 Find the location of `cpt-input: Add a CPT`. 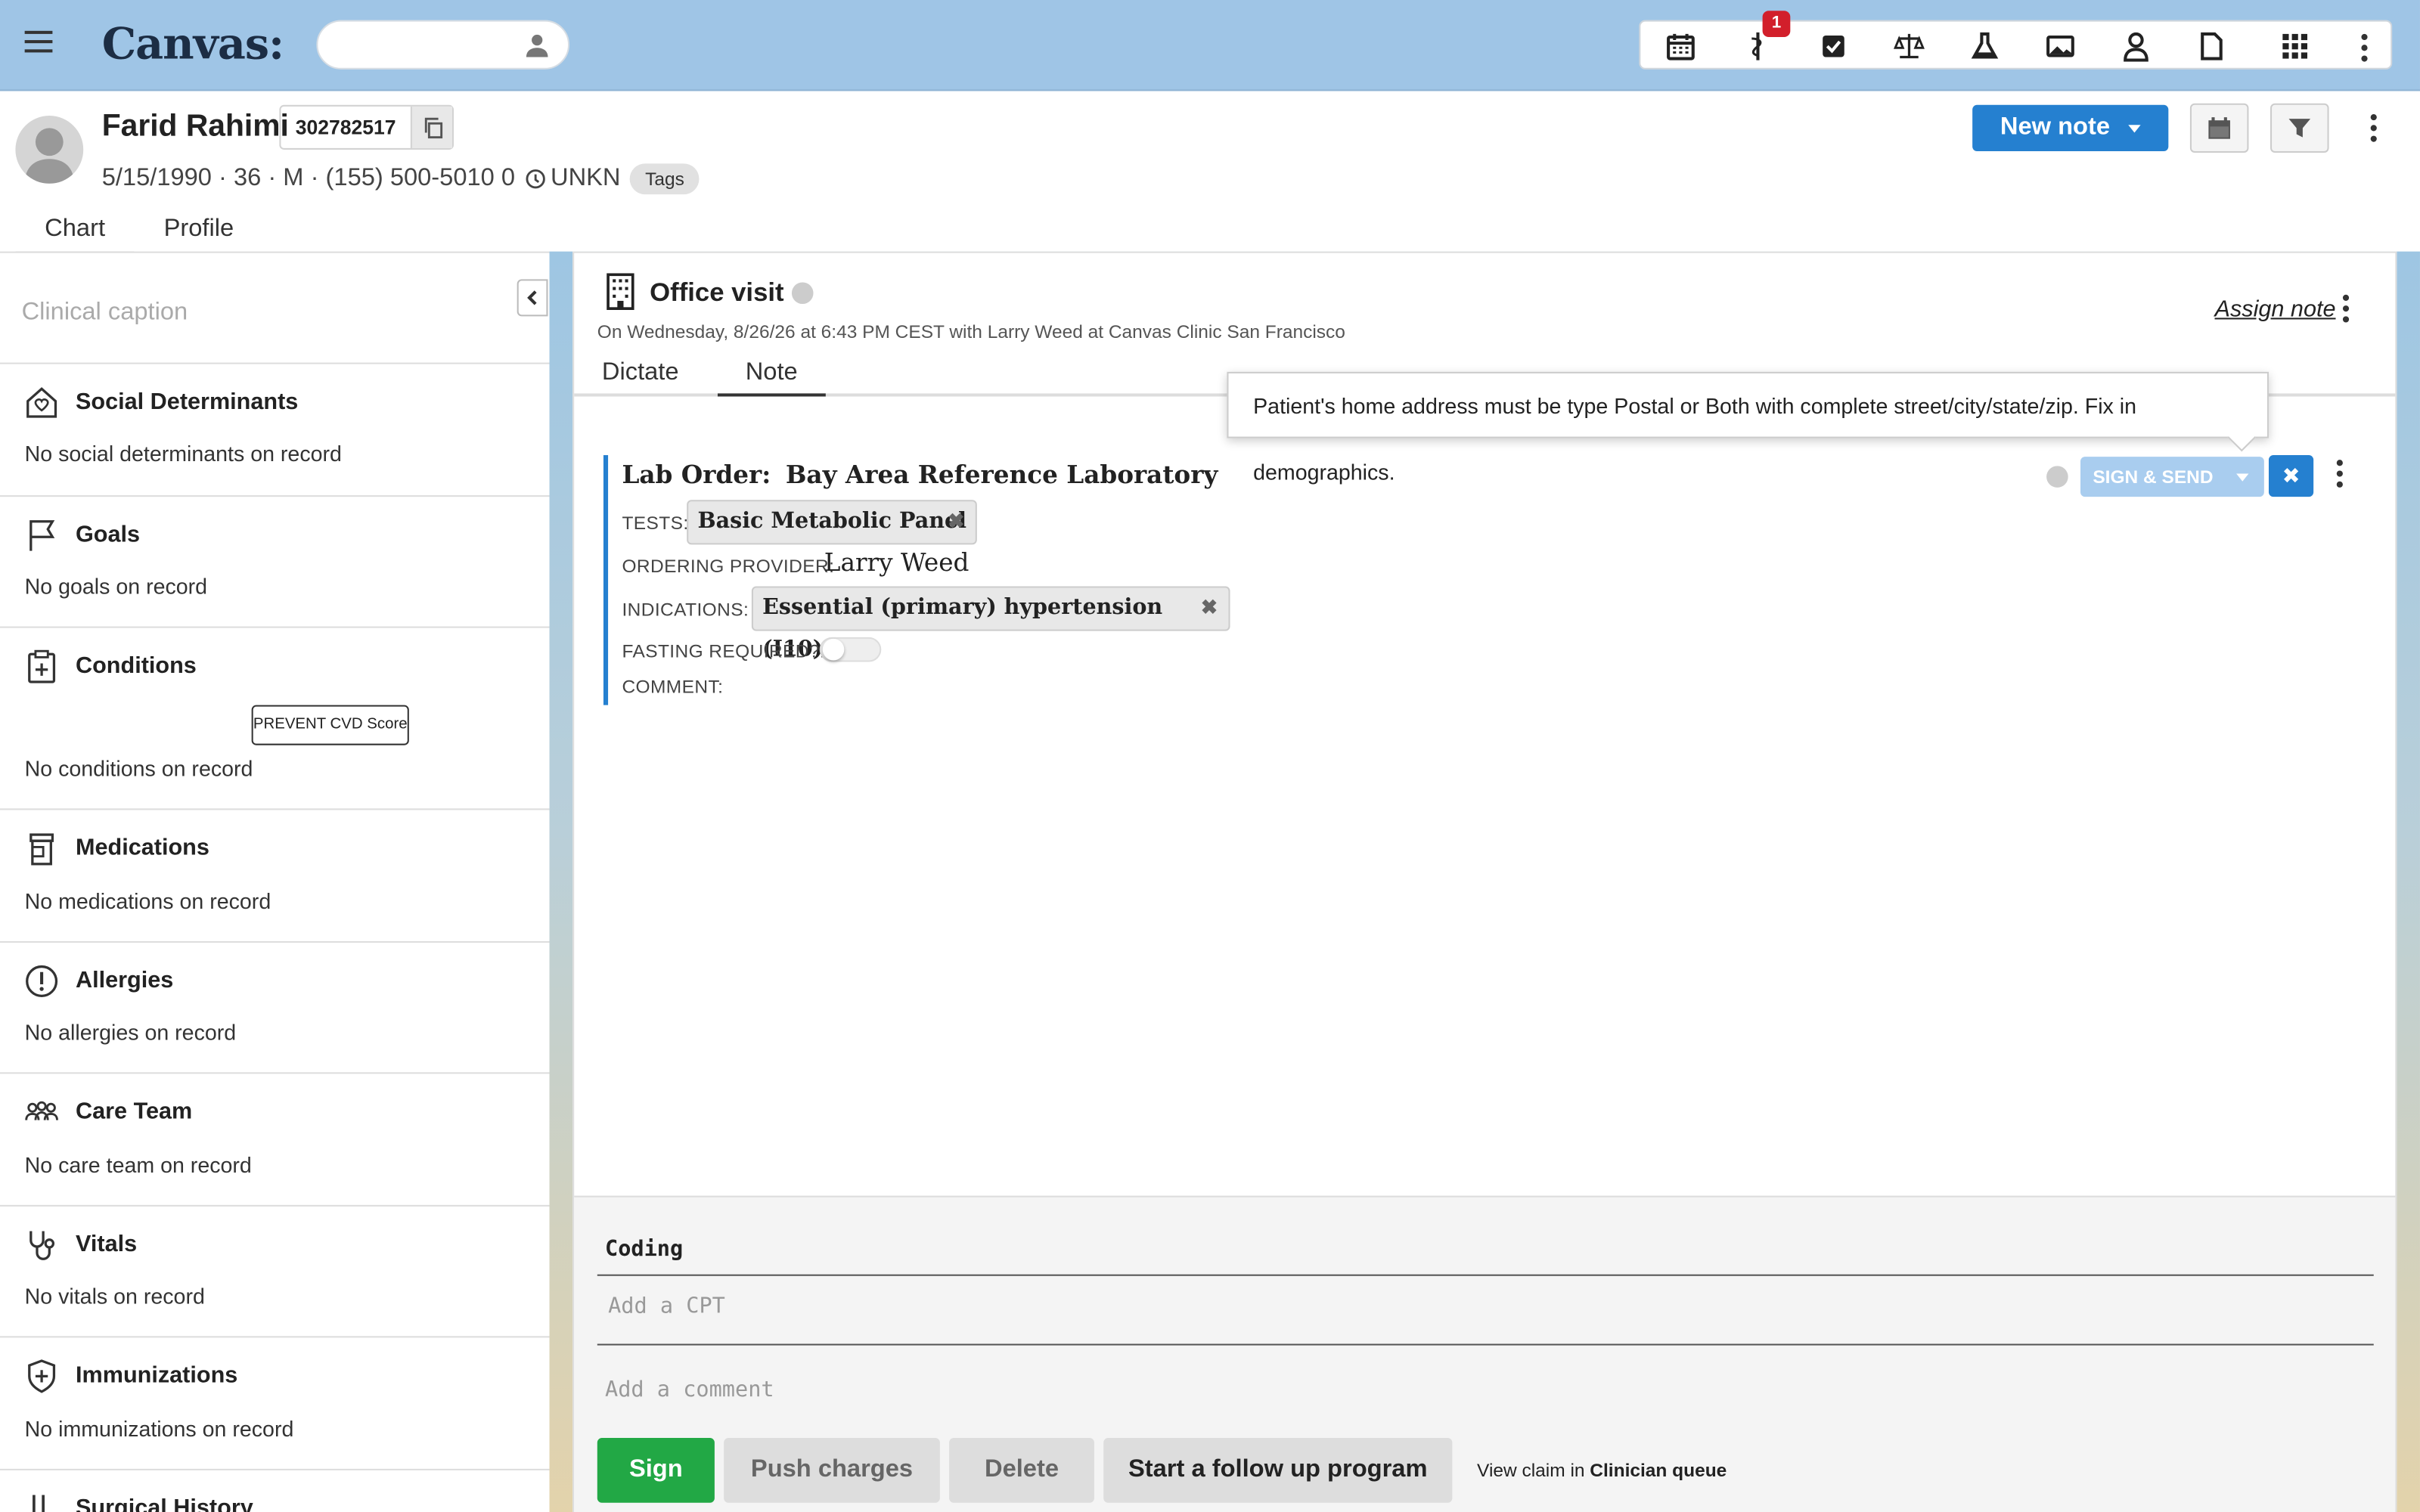

cpt-input: Add a CPT is located at coordinates (666, 1306).